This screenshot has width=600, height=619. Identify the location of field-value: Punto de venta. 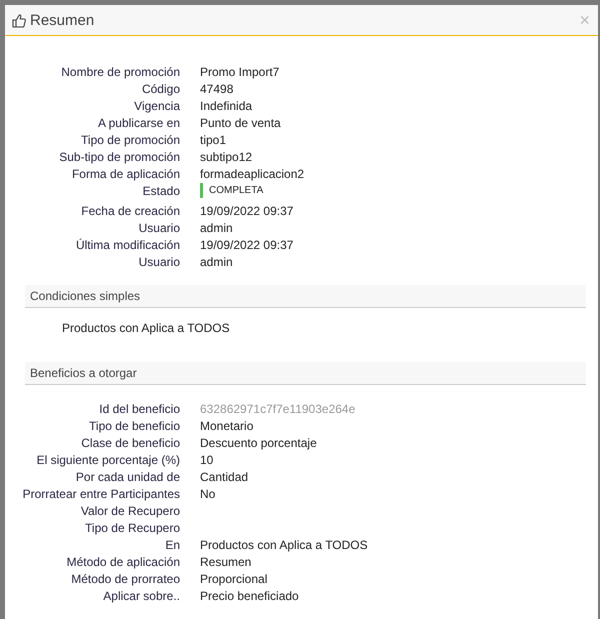
(240, 123).